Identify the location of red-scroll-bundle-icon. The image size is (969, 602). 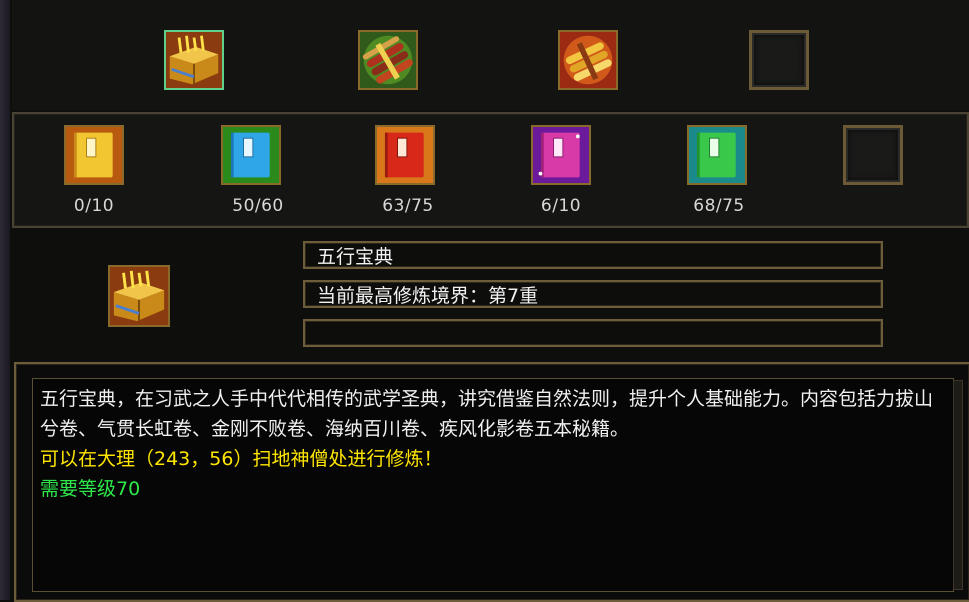
(388, 60).